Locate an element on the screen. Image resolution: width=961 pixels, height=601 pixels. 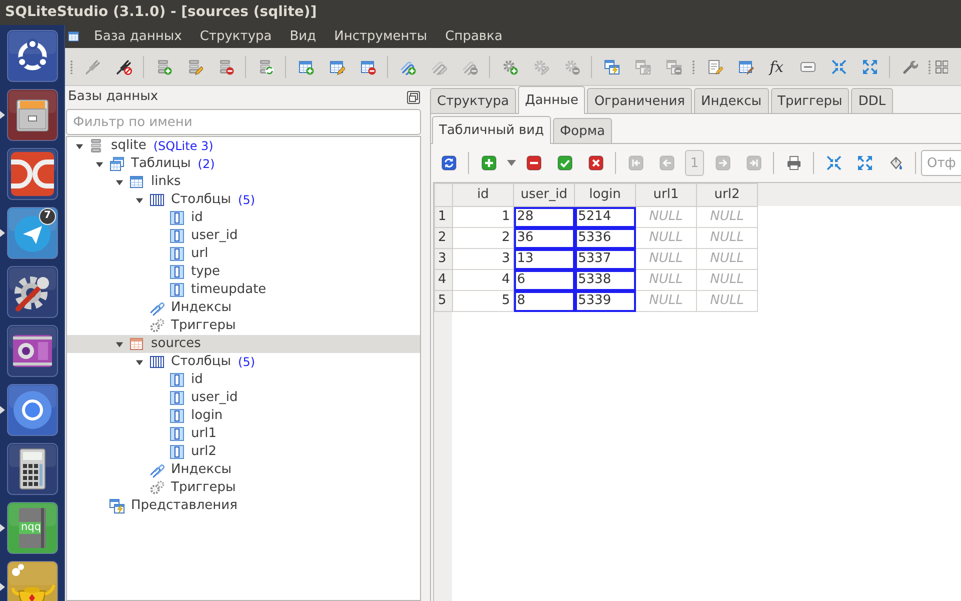
database-edit-icon is located at coordinates (194, 66).